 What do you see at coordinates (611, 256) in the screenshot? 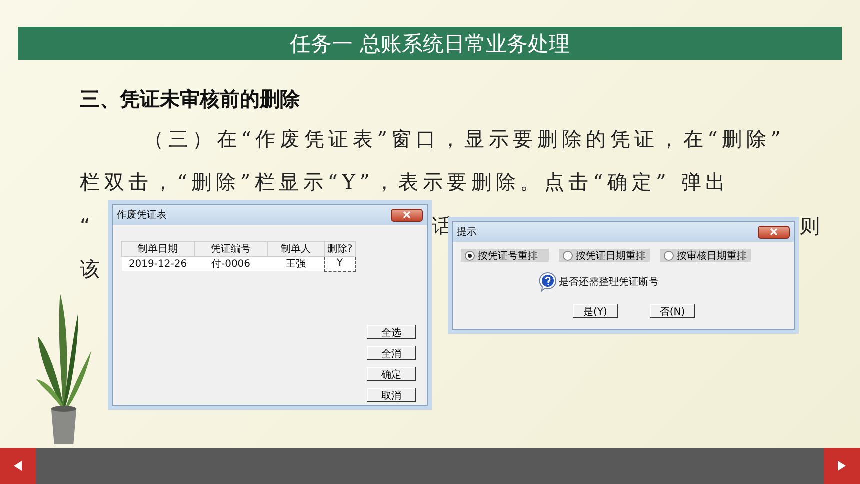
I see `option-label: 按凭证日期重排` at bounding box center [611, 256].